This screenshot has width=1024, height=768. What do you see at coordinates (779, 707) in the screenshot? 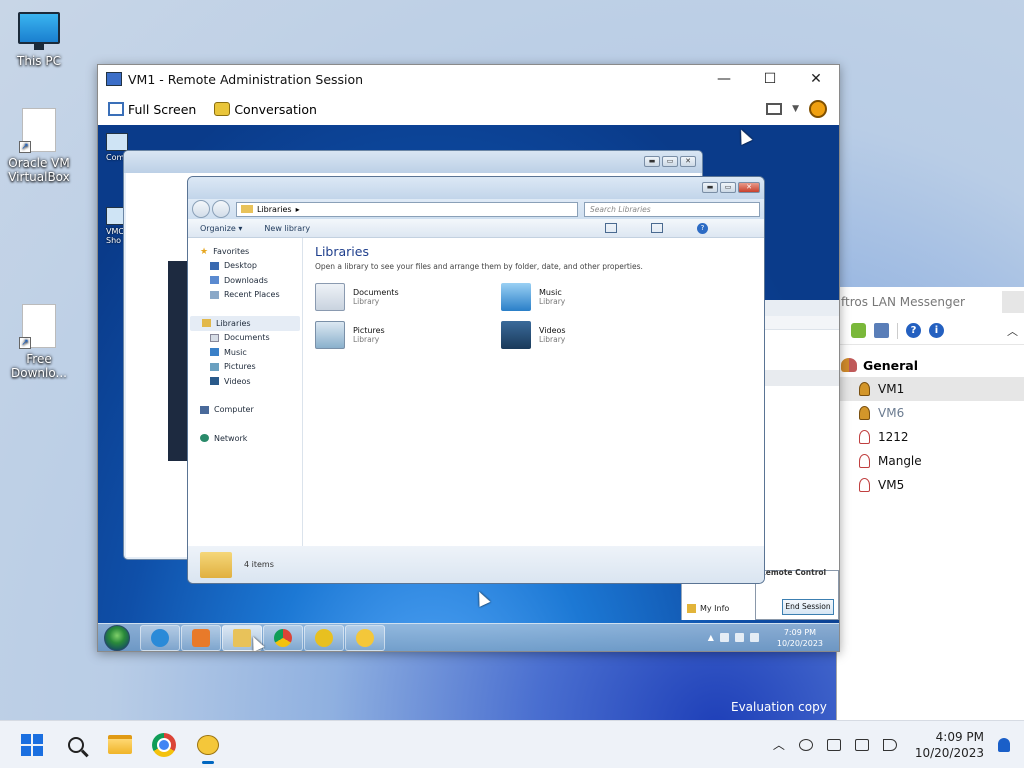
I see `evaluation-watermark: Evaluation copy` at bounding box center [779, 707].